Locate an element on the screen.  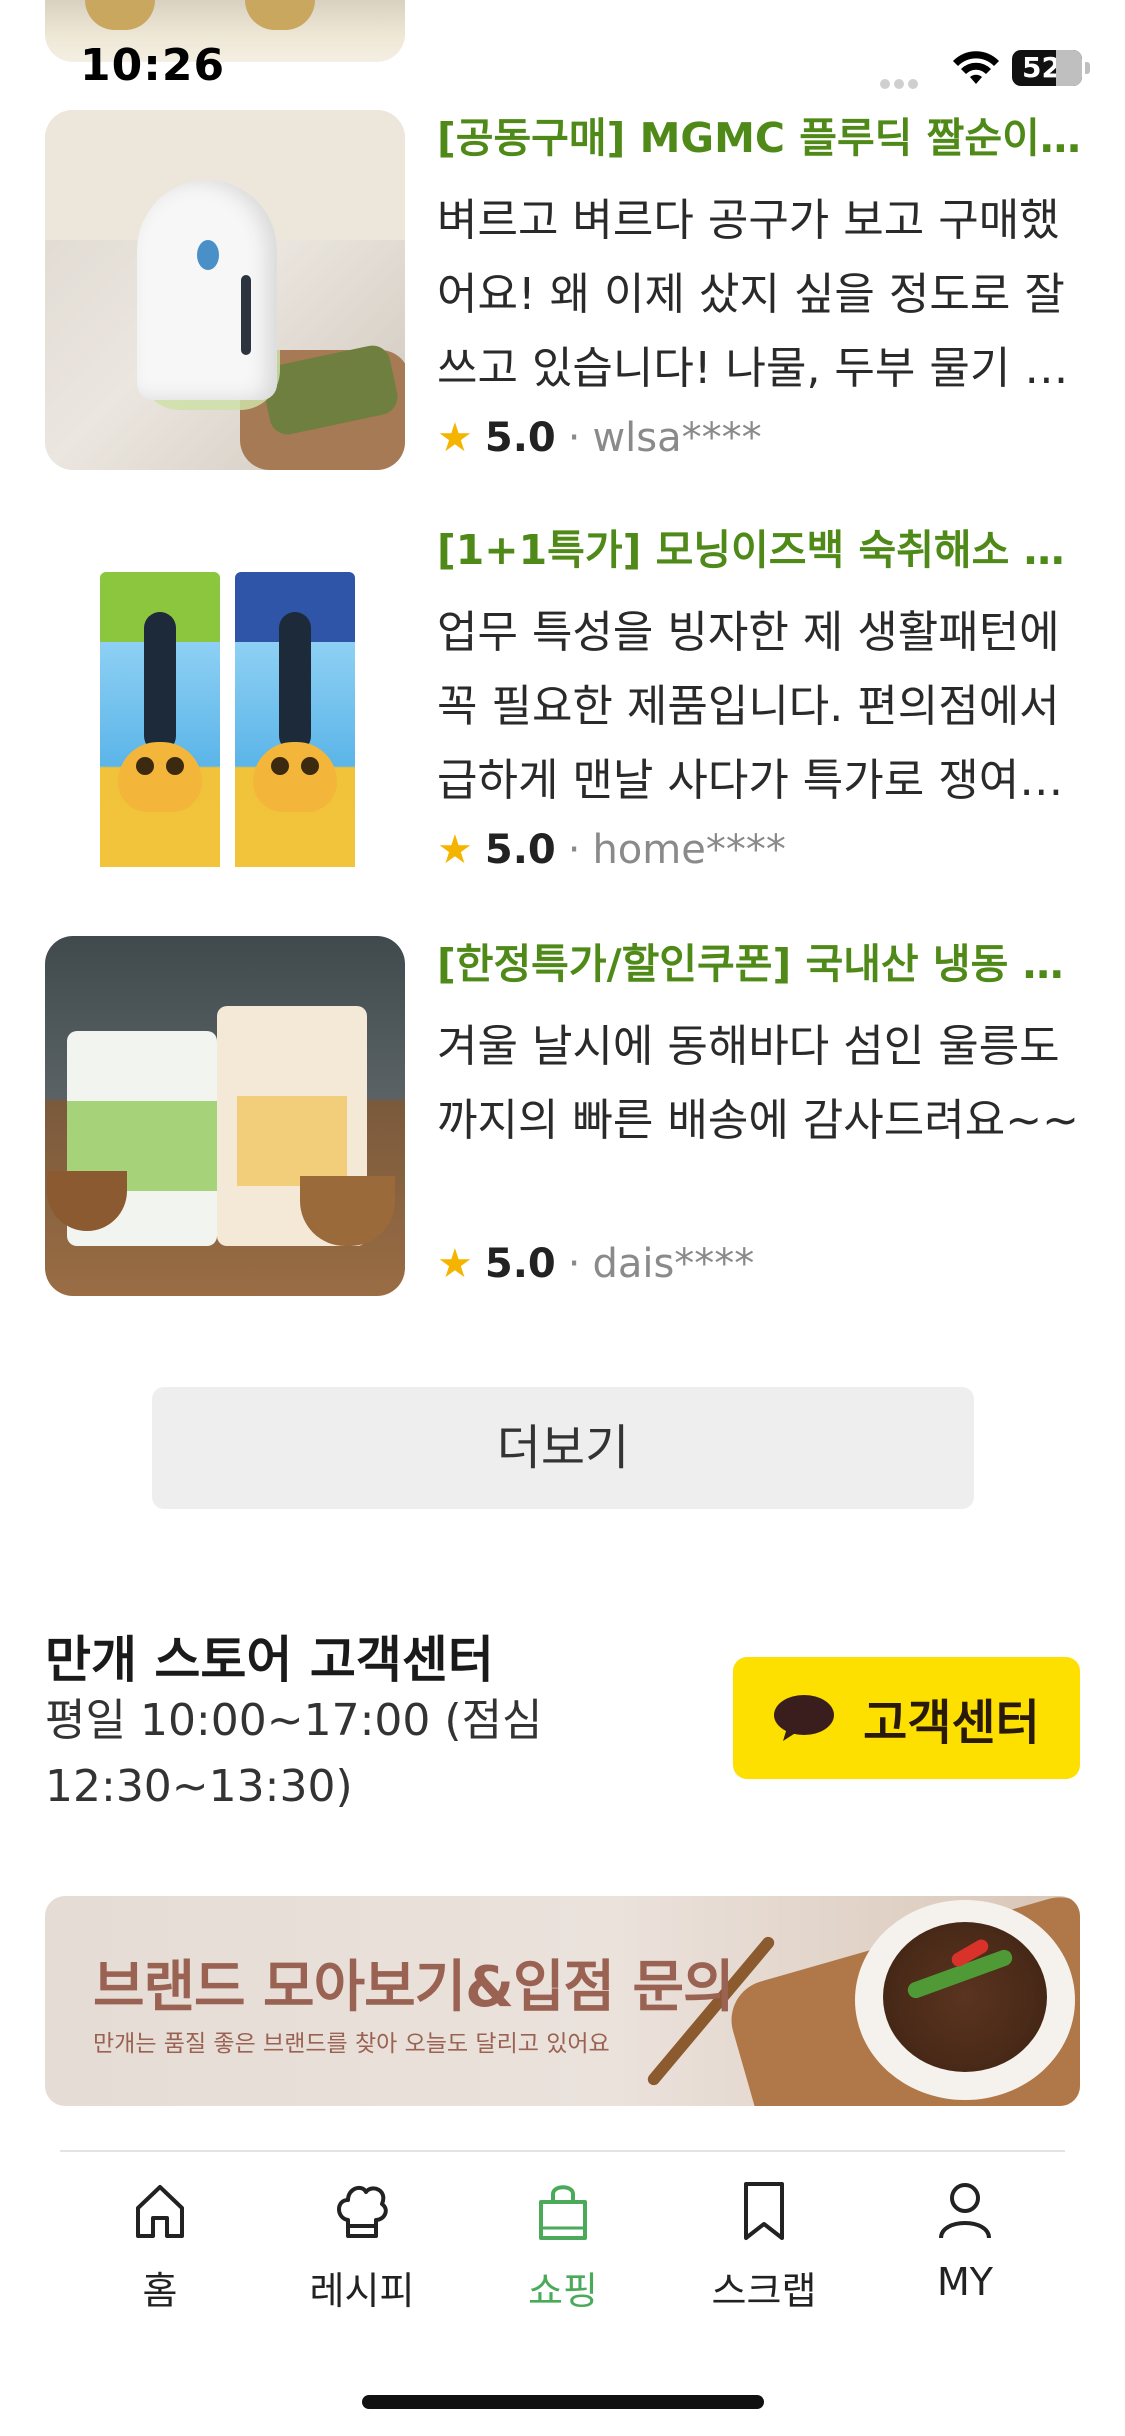
review-meta: ★ 5.0 · home**** is located at coordinates (762, 850).